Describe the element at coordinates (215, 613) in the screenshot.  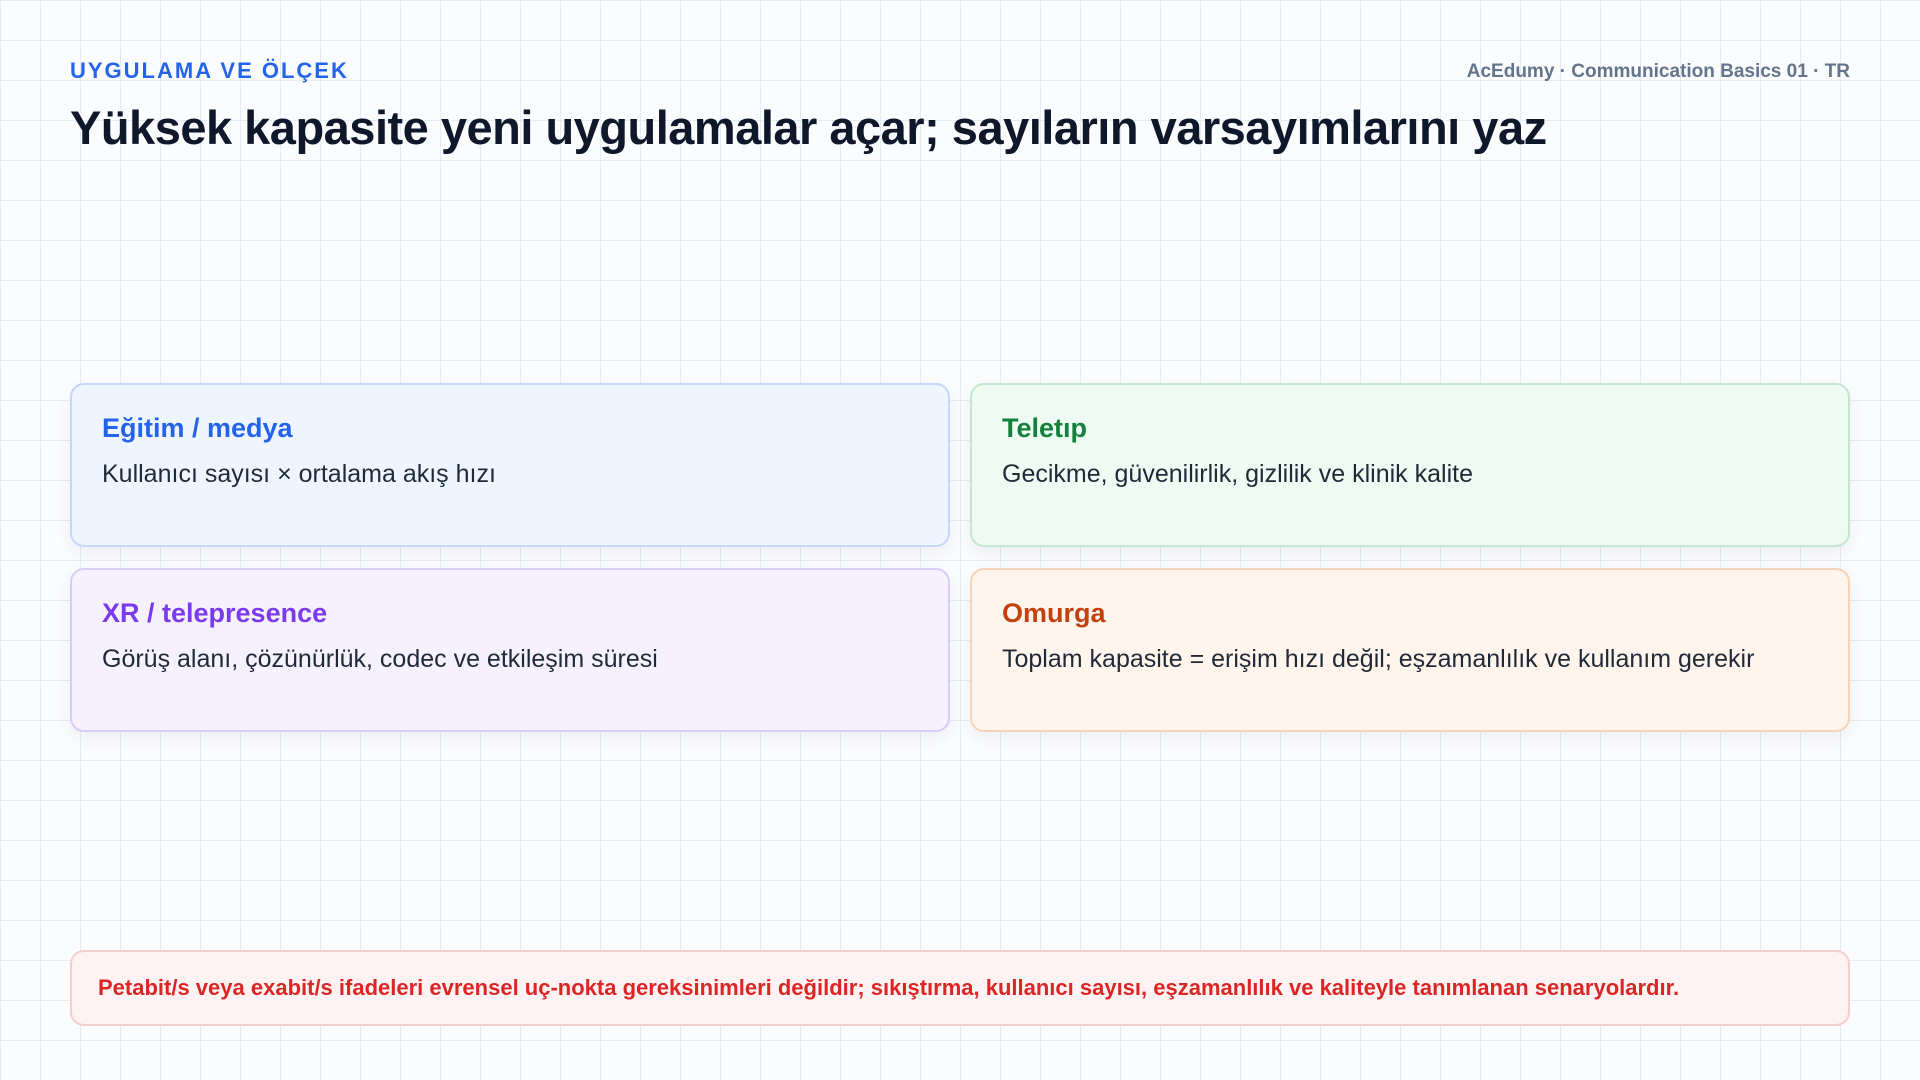
I see `card-title: XR / telepresence` at that location.